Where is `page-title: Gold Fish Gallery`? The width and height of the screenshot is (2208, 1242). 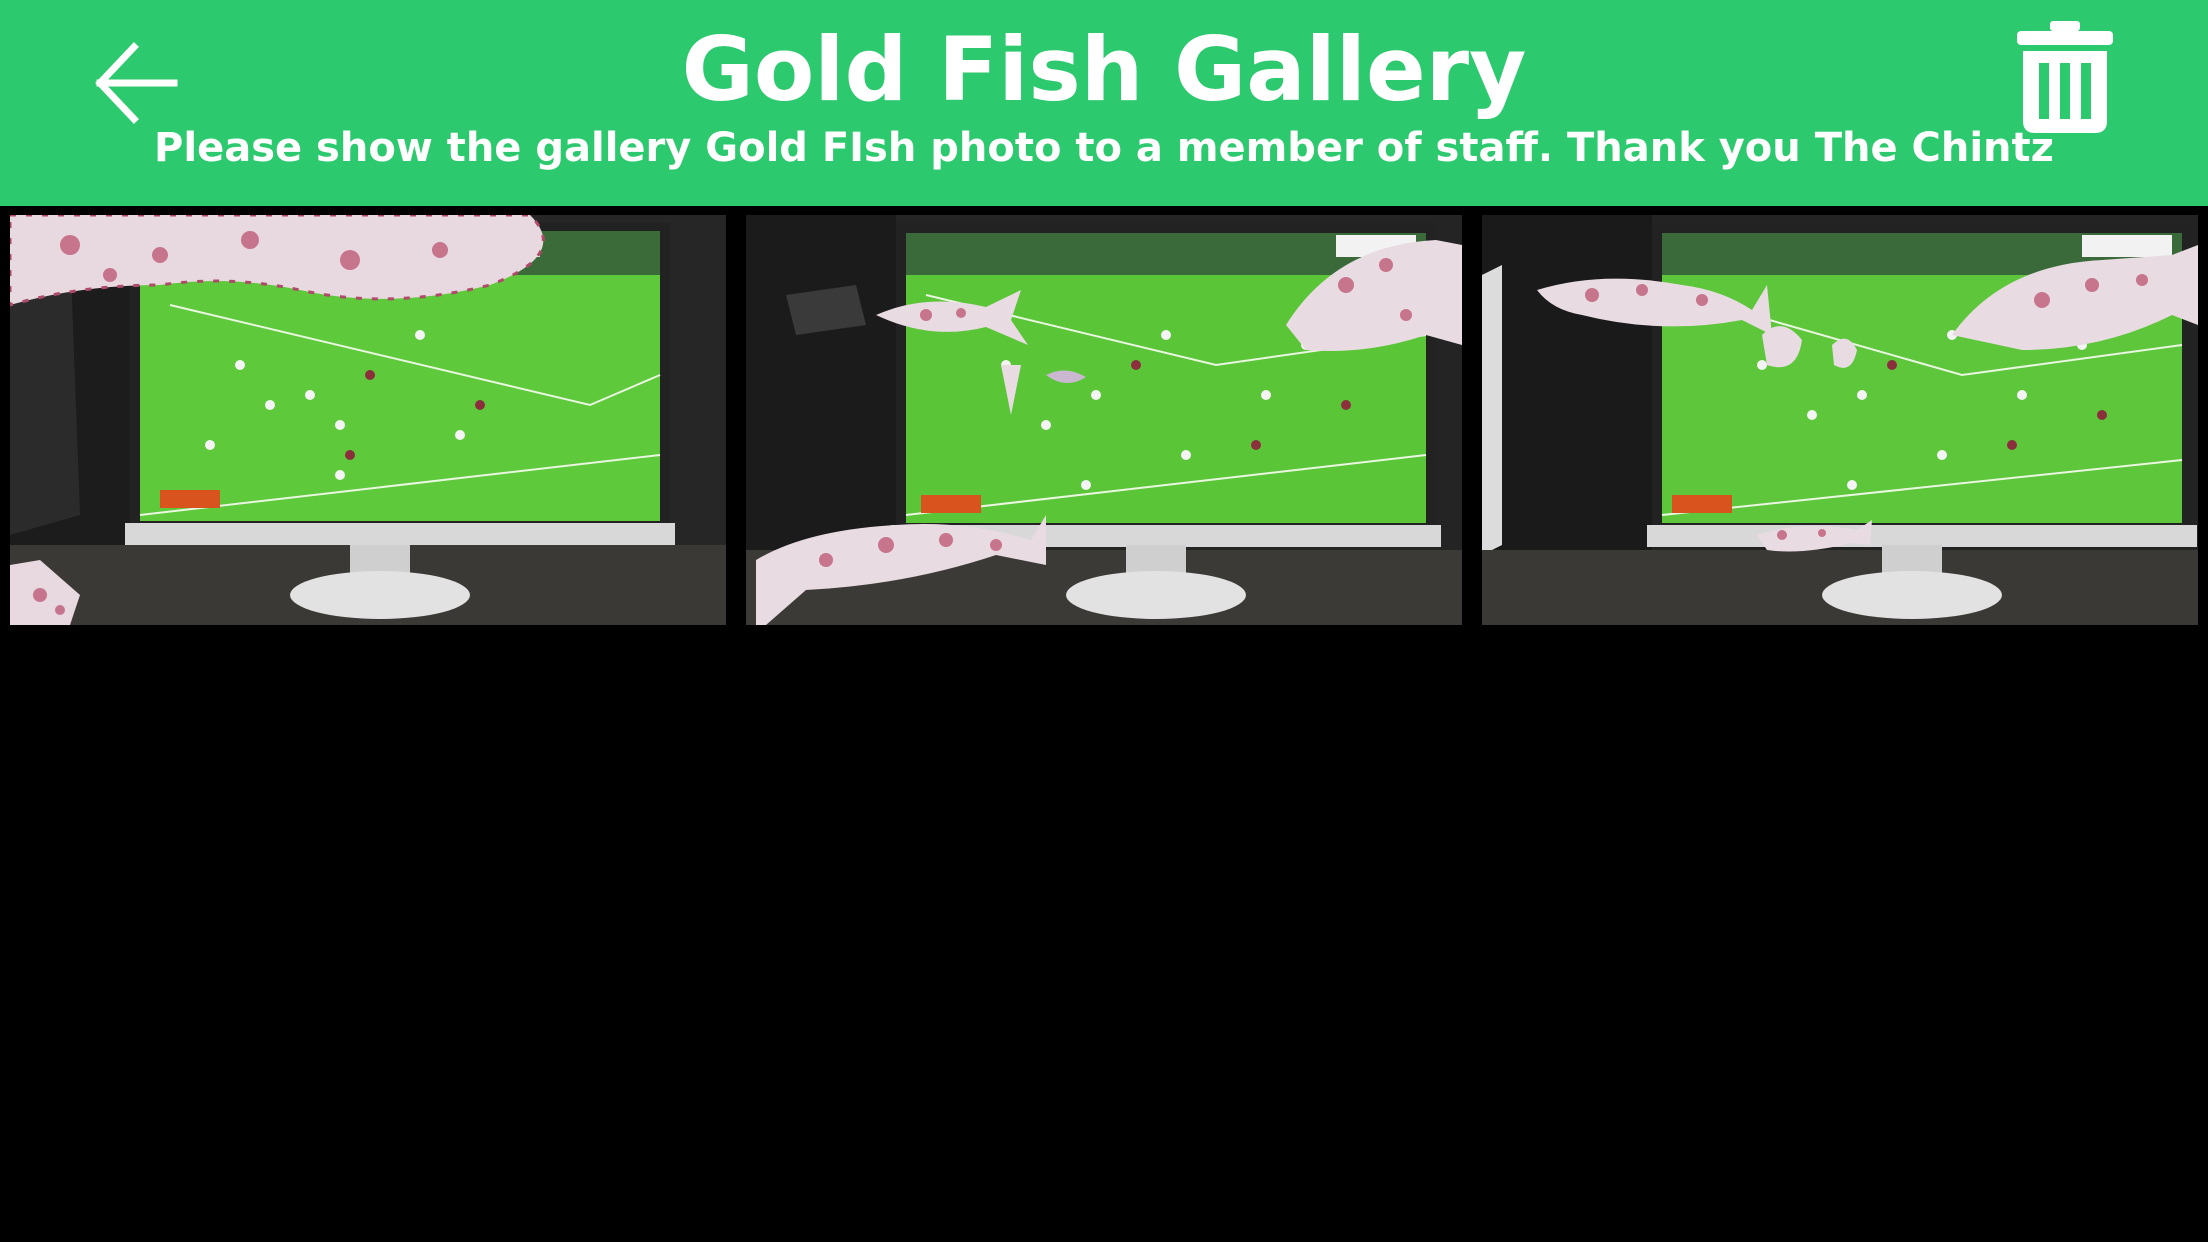
page-title: Gold Fish Gallery is located at coordinates (1104, 69).